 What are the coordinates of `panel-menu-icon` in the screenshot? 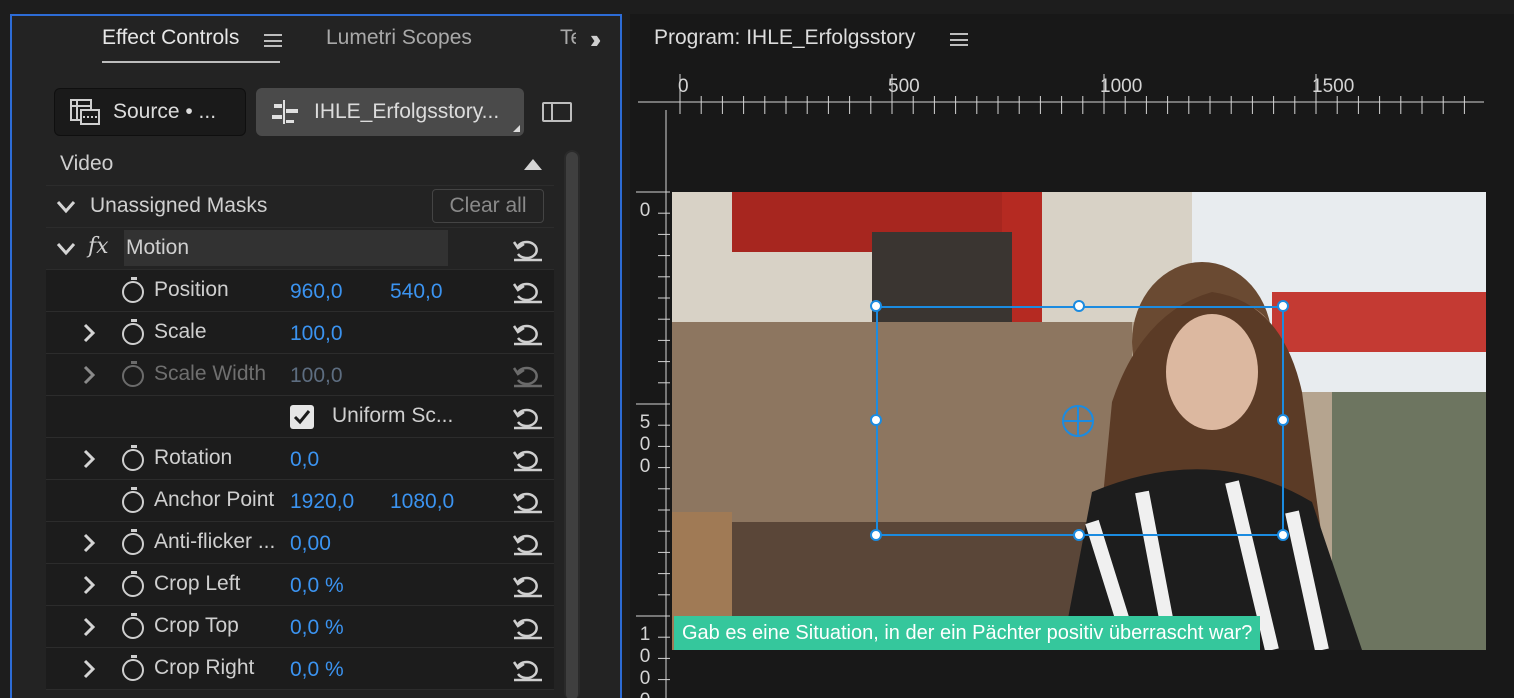 It's located at (273, 40).